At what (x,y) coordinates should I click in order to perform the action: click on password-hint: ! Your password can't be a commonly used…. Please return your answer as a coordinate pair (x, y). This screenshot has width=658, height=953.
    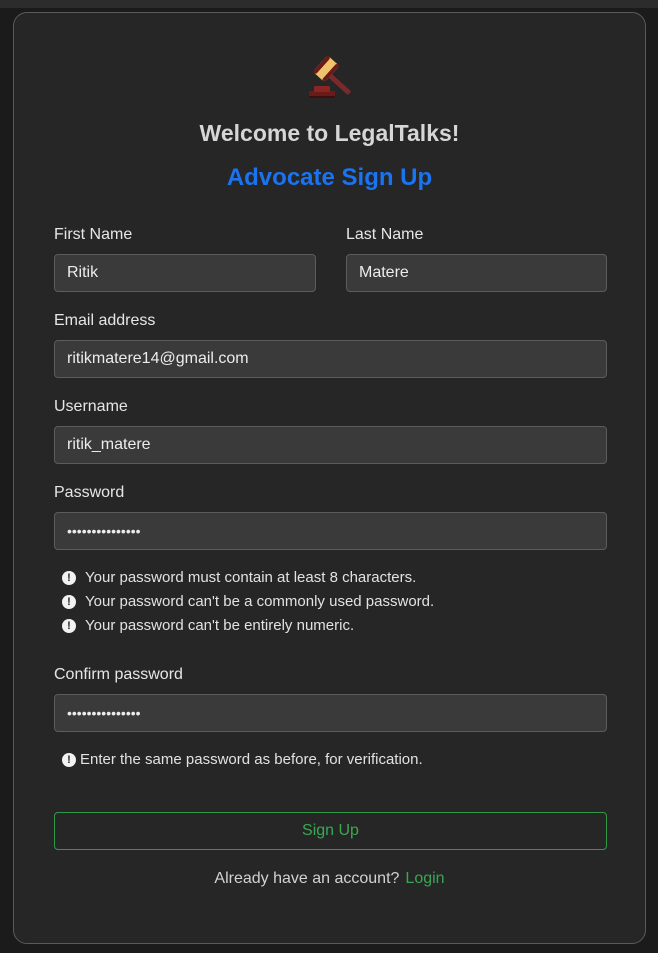
    Looking at the image, I should click on (248, 601).